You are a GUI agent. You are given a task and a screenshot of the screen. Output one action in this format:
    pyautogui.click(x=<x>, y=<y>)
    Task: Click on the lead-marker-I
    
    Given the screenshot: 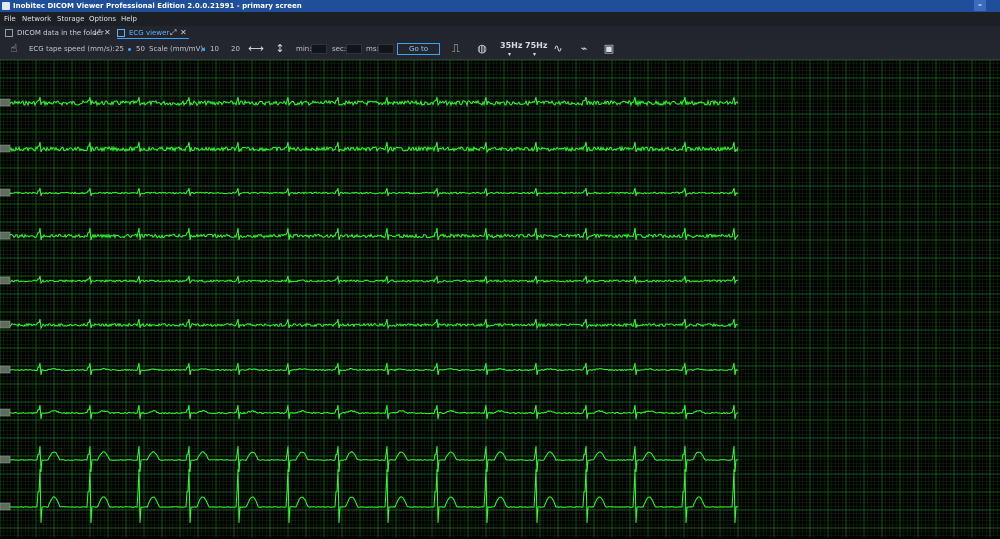 What is the action you would take?
    pyautogui.click(x=5, y=102)
    